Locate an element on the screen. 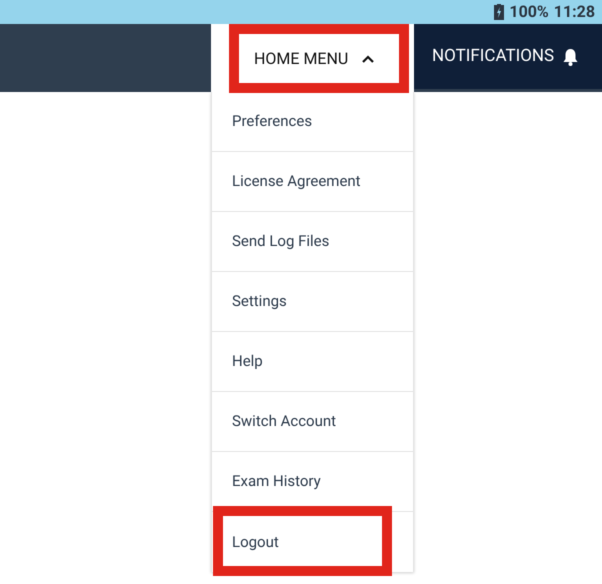 The height and width of the screenshot is (584, 602). battery-charging-icon is located at coordinates (499, 12).